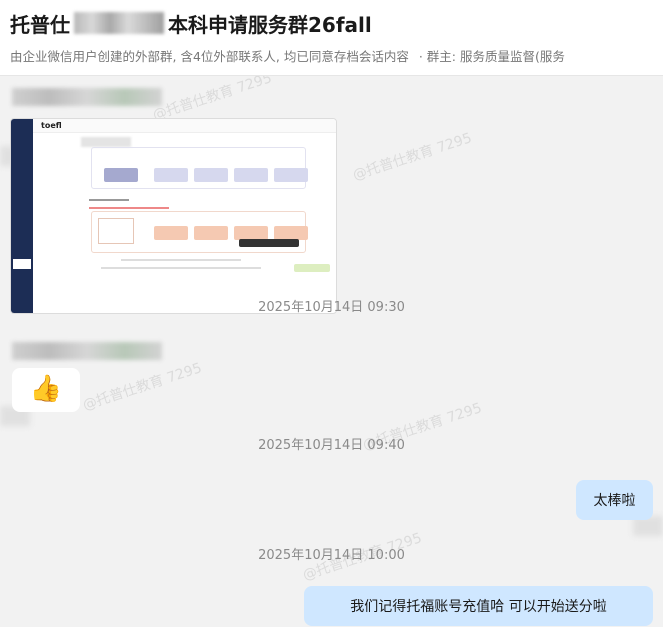  Describe the element at coordinates (119, 23) in the screenshot. I see `redacted-name` at that location.